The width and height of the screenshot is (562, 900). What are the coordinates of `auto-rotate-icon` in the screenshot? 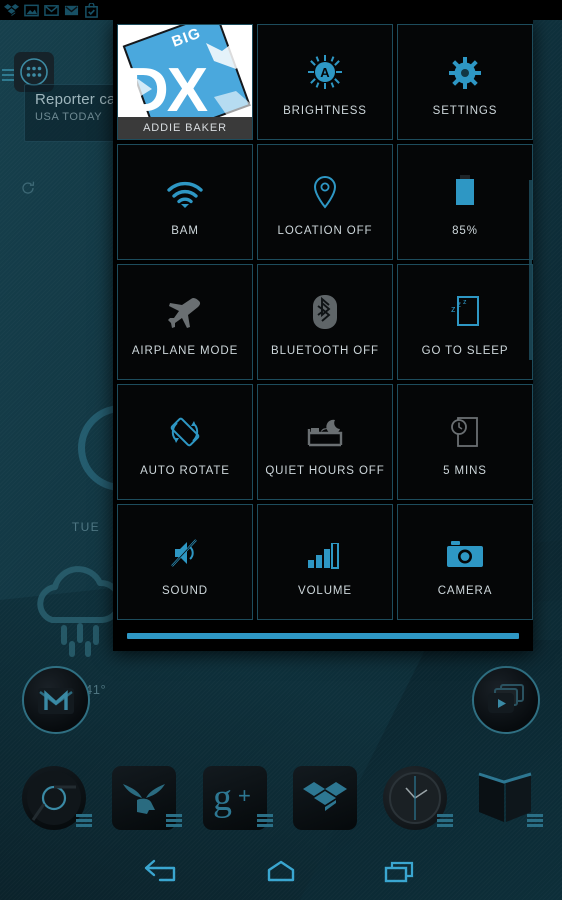 It's located at (185, 428).